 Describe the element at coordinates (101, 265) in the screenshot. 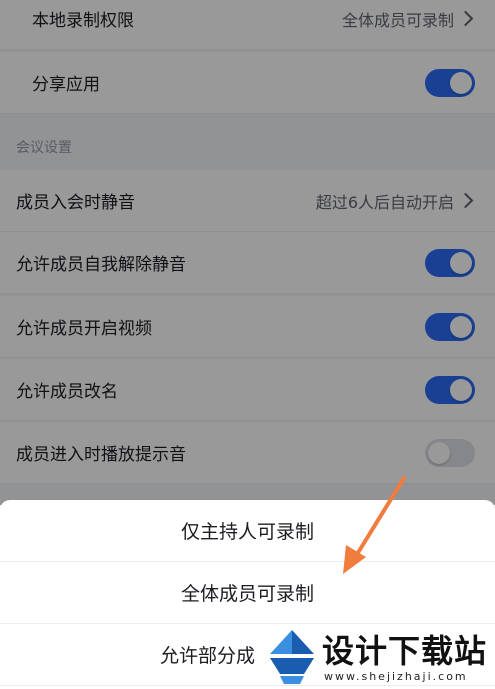

I see `allow-unmute-label: 允许成员自我解除静音` at that location.